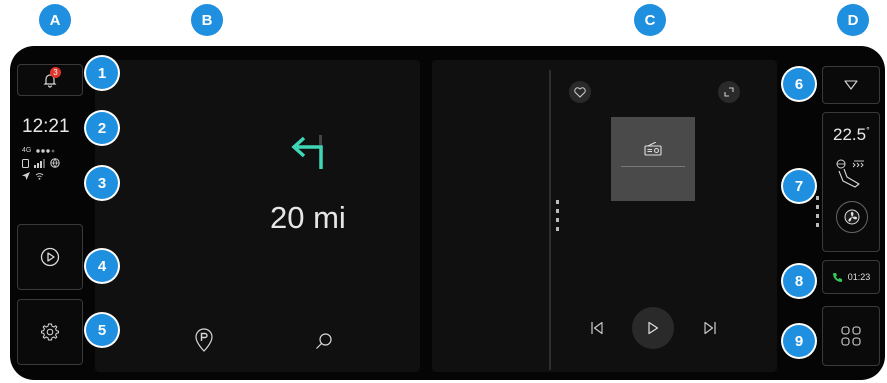  Describe the element at coordinates (55, 72) in the screenshot. I see `notification-badge: 3` at that location.